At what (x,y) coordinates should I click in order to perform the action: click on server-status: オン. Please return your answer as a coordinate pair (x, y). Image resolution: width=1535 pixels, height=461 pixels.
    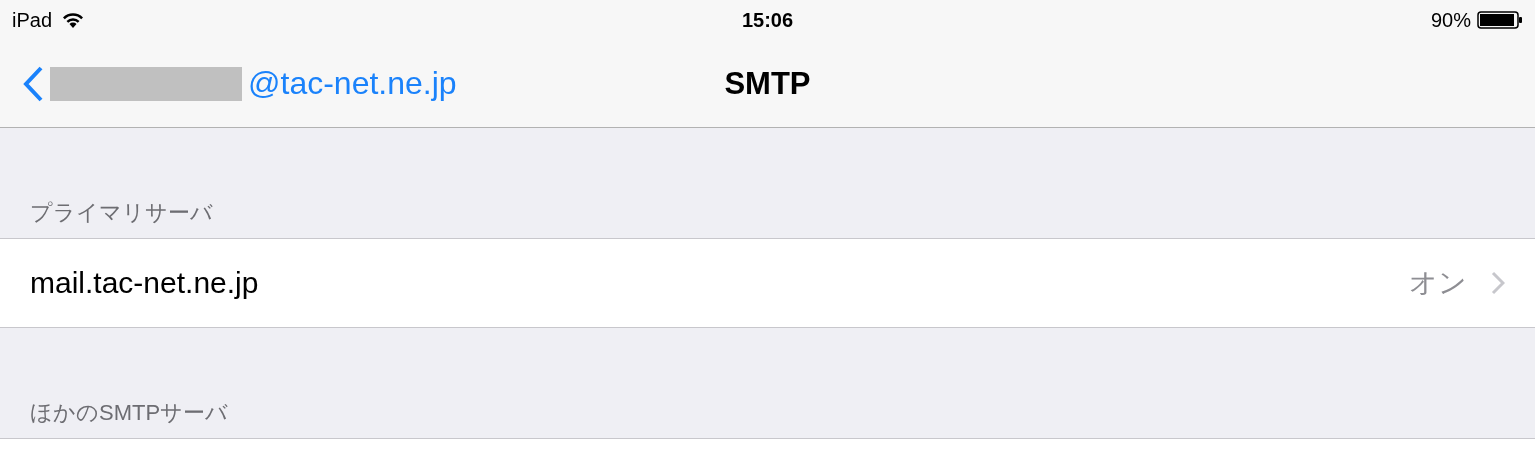
    Looking at the image, I should click on (1438, 283).